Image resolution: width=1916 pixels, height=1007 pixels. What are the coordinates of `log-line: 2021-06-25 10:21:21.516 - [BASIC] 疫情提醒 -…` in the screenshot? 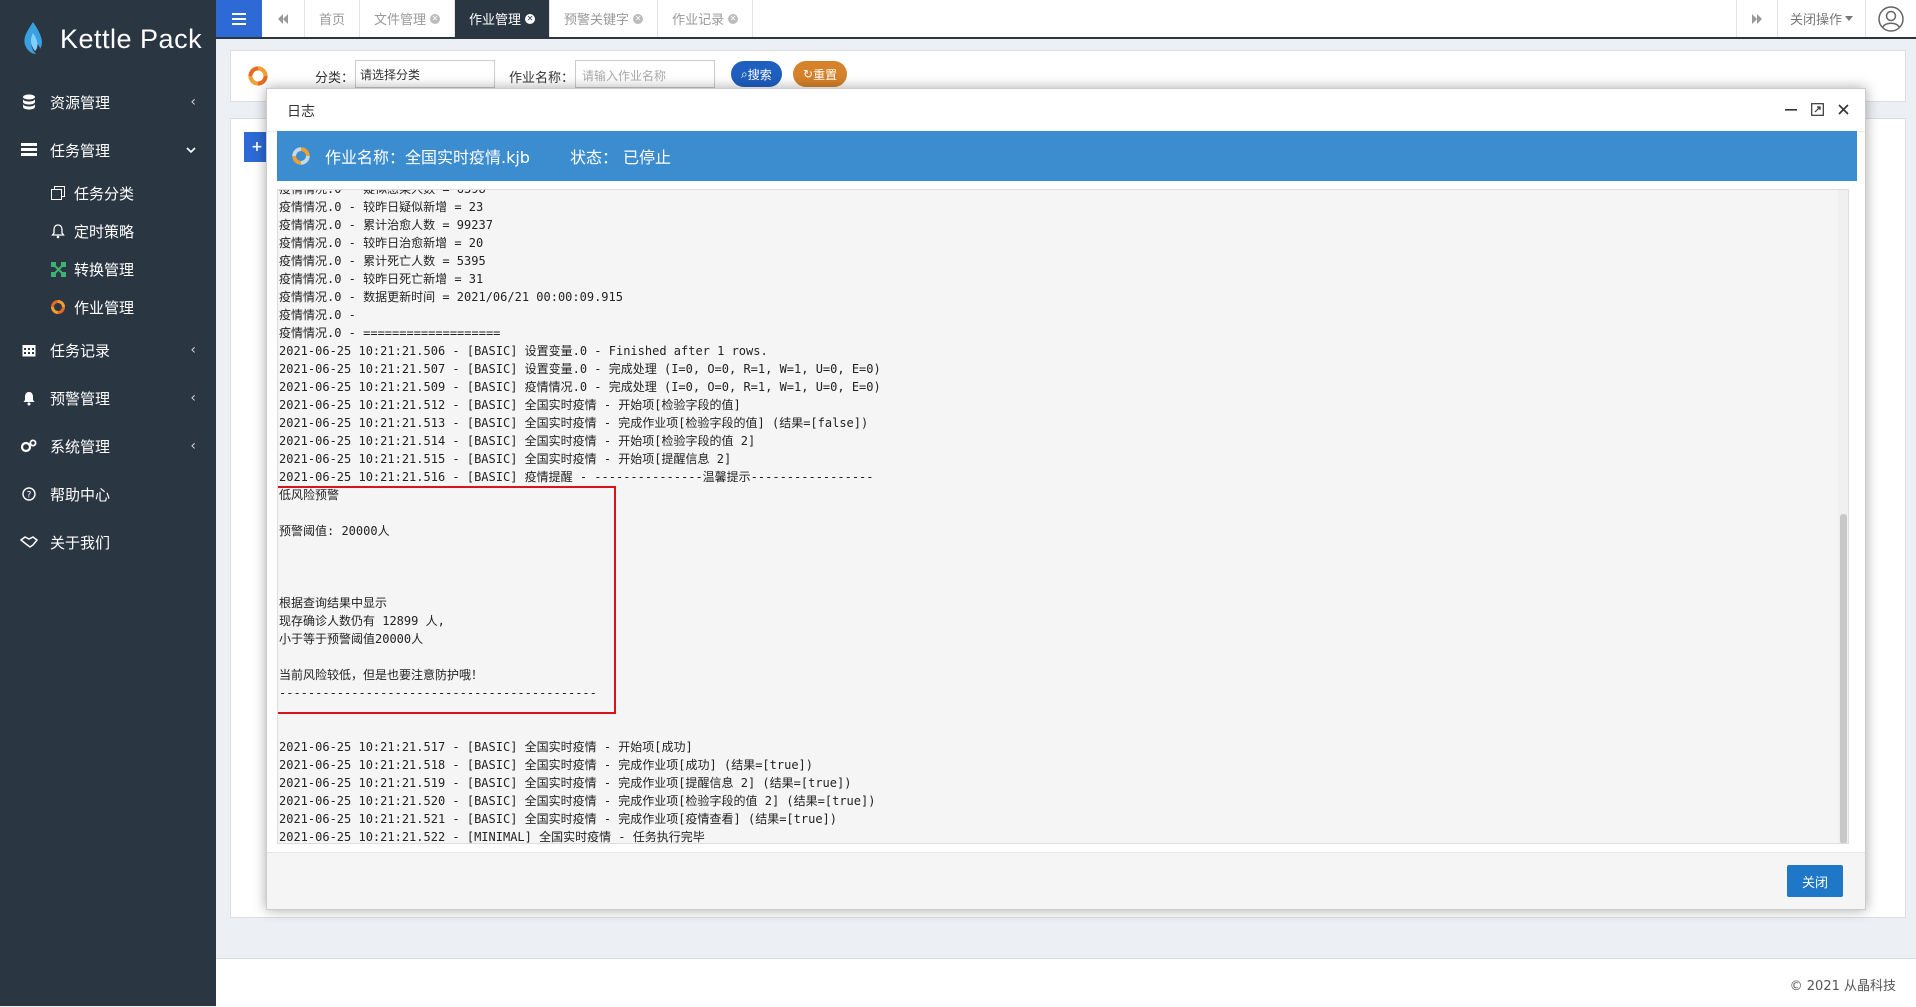 It's located at (576, 477).